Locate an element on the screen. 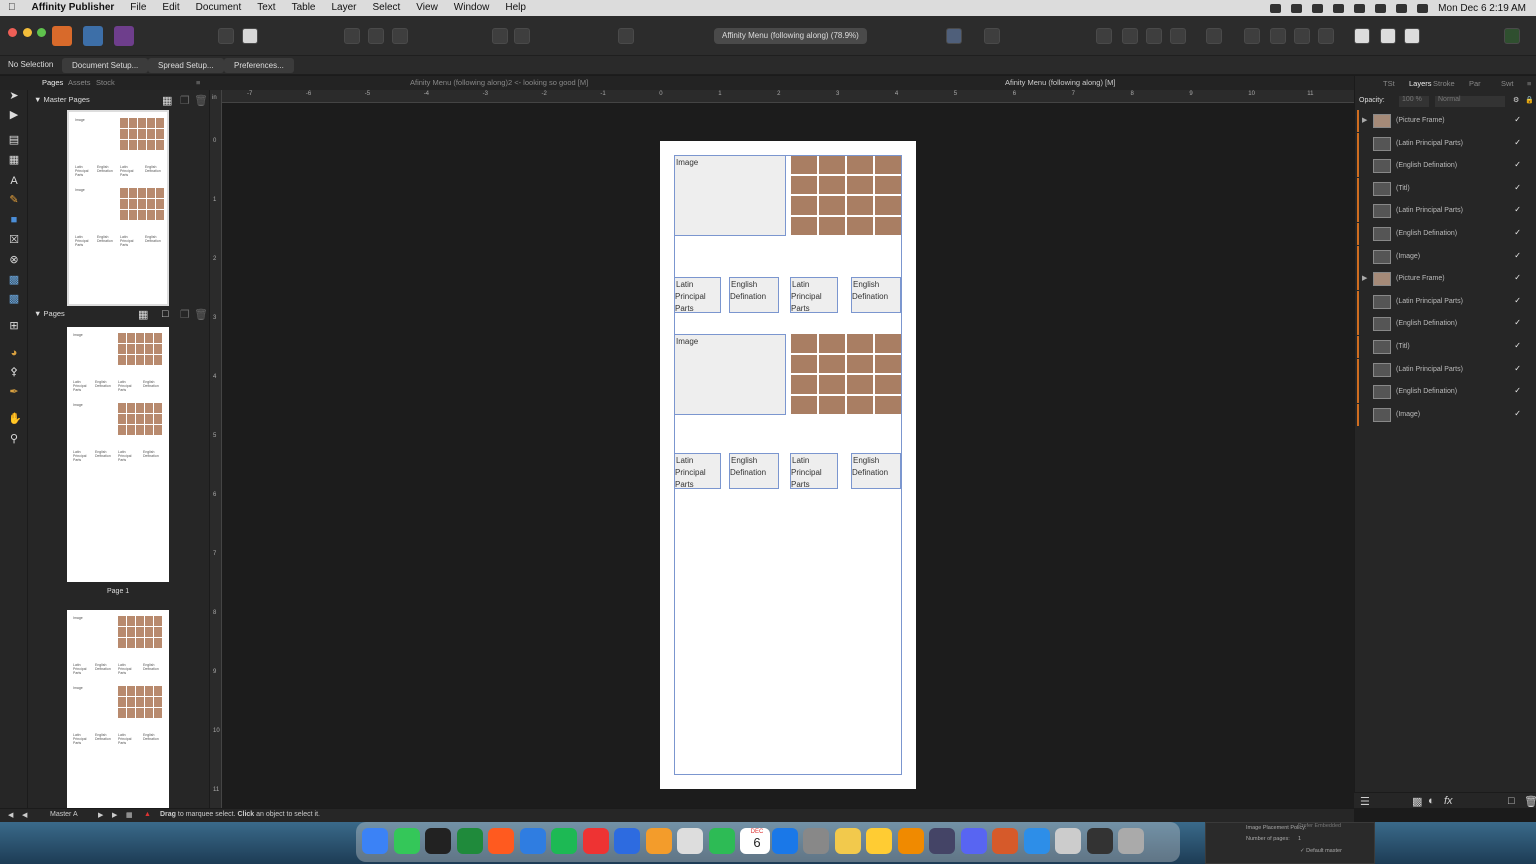 This screenshot has height=864, width=1536. crop-tool-icon: ⊞ is located at coordinates (14, 326).